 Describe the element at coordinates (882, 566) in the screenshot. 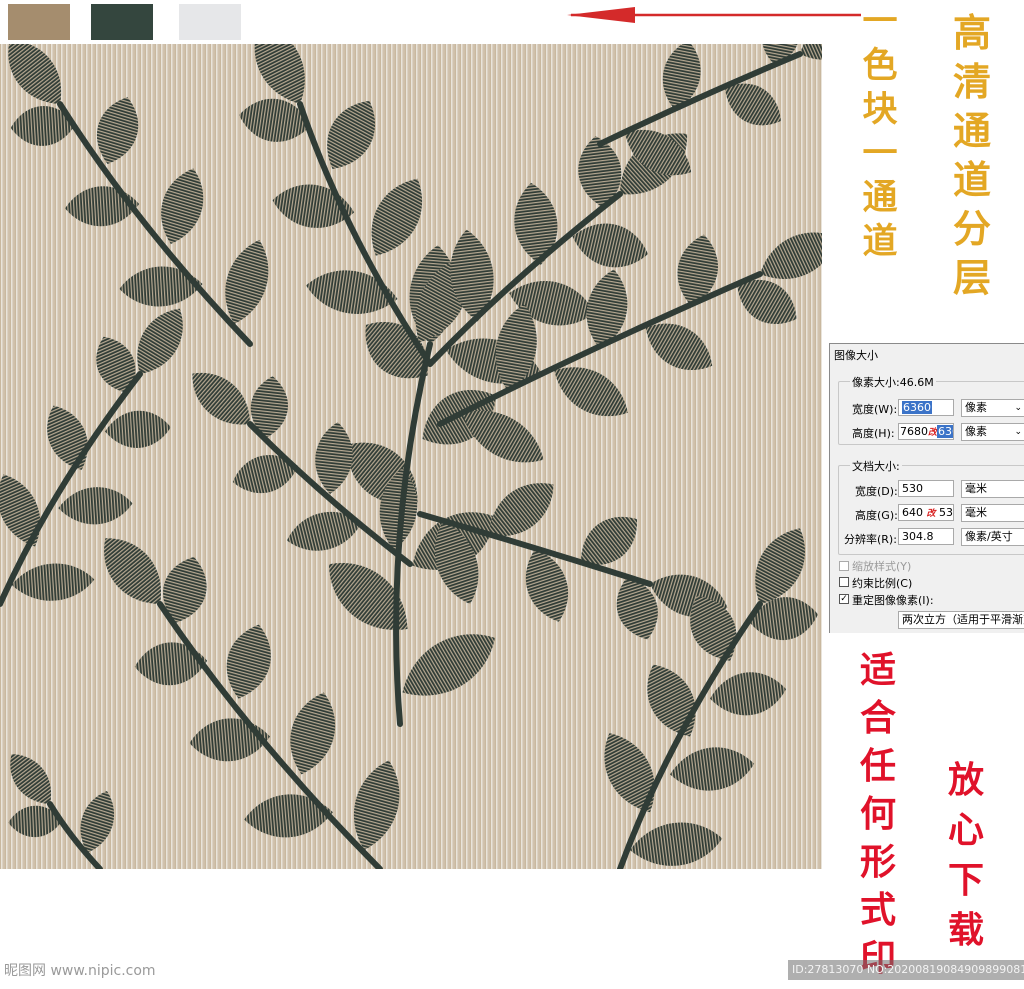

I see `scale-styles-label: 缩放样式(Y)` at that location.